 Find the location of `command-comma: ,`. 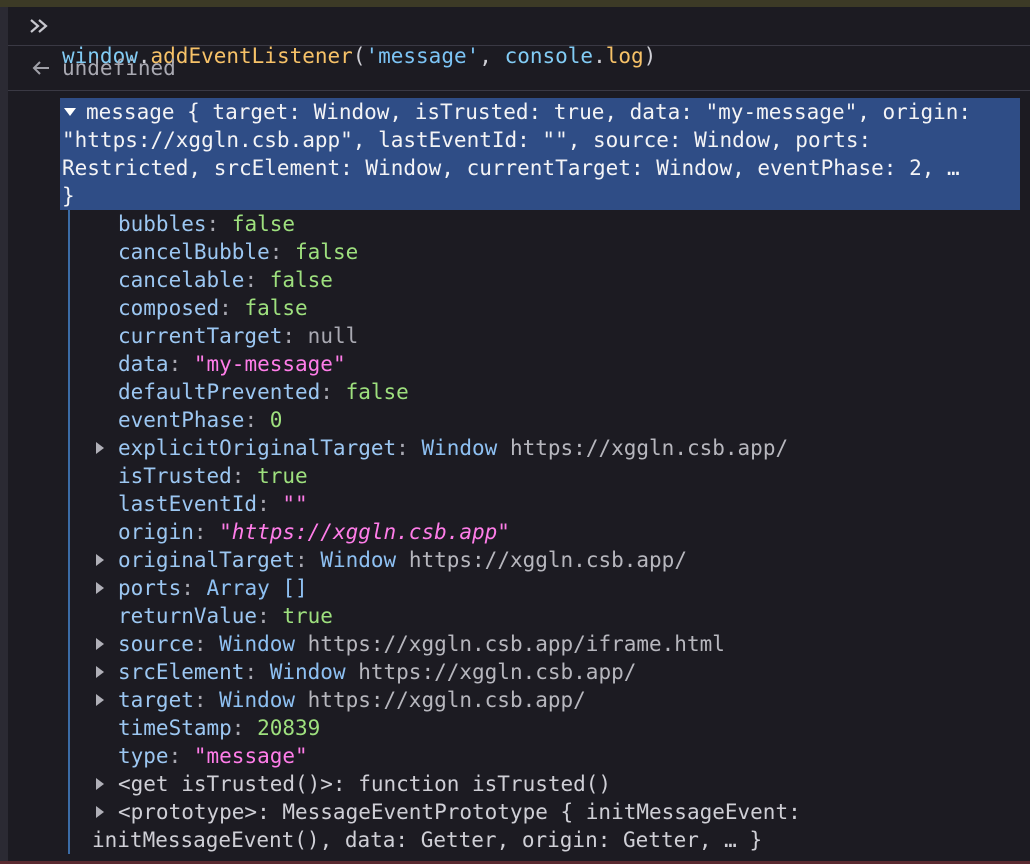

command-comma: , is located at coordinates (492, 56).